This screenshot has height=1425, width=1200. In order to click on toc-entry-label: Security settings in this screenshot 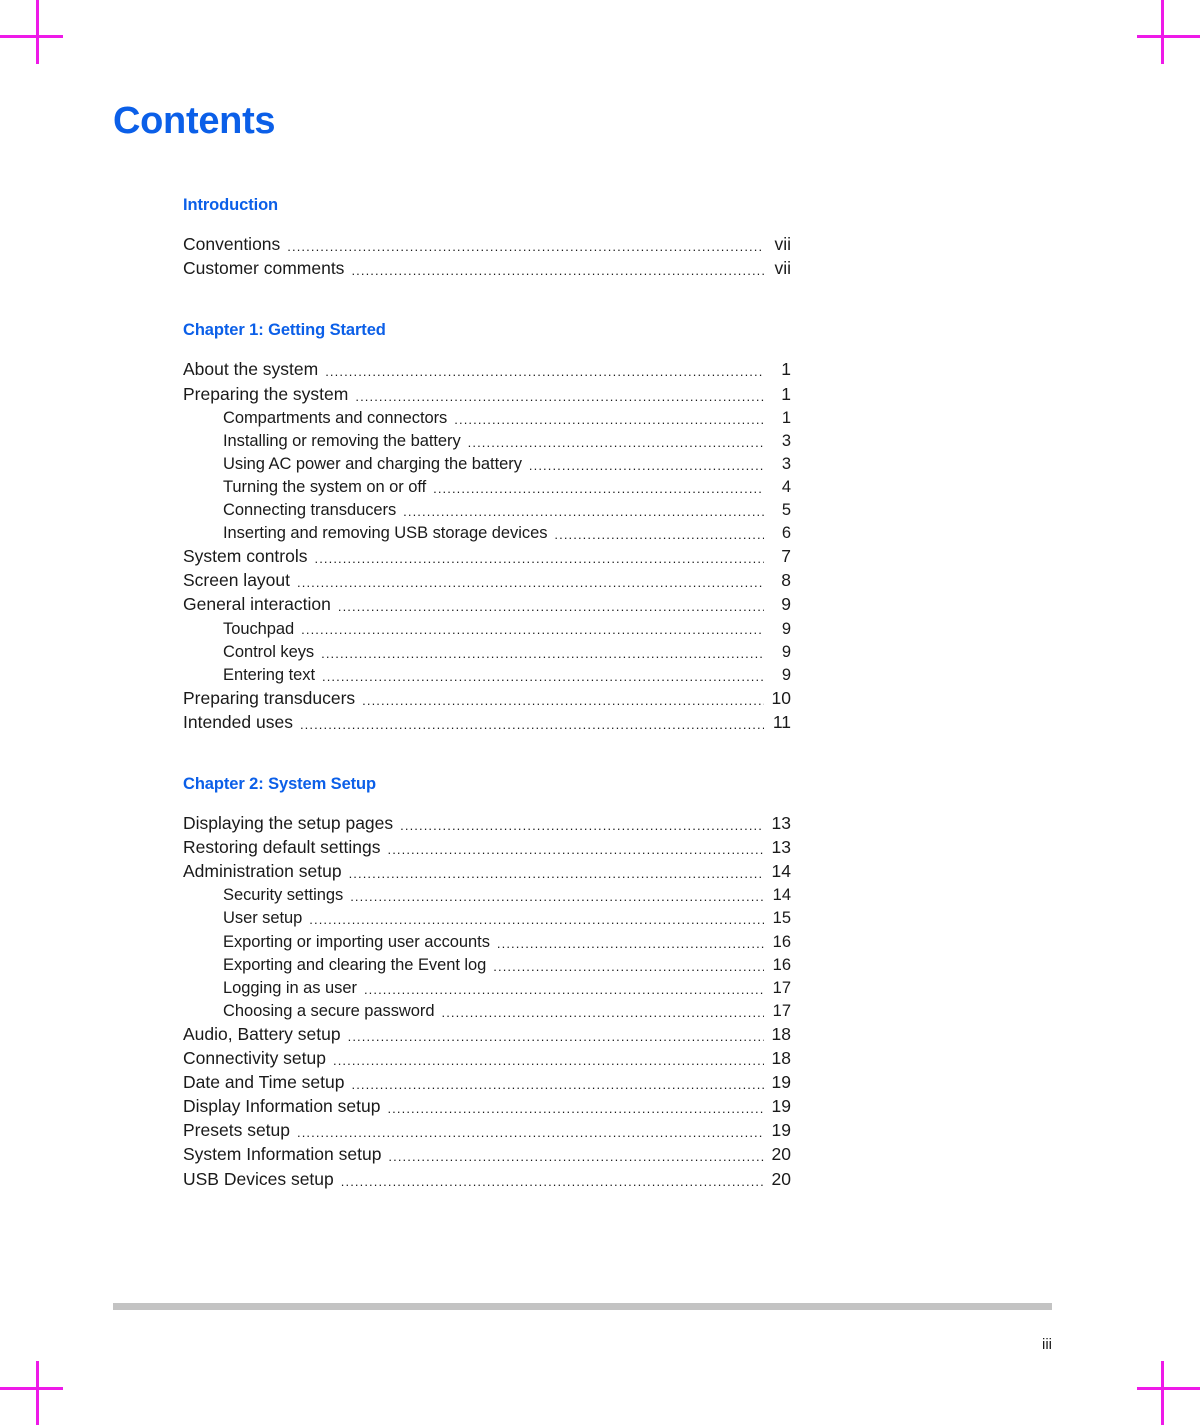, I will do `click(283, 895)`.